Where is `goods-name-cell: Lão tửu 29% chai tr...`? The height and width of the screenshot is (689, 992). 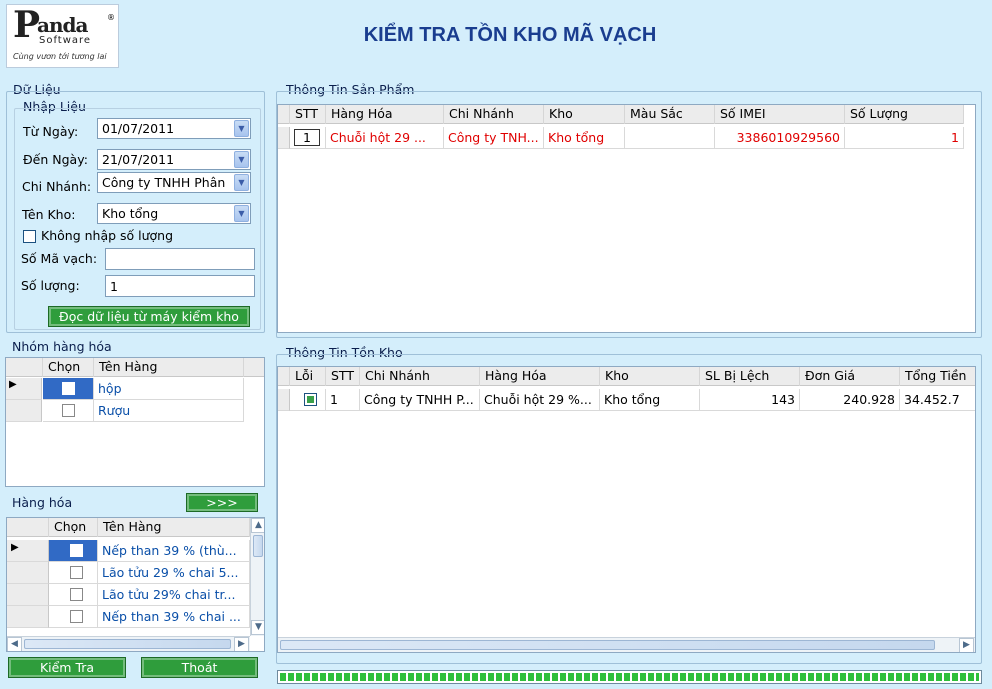
goods-name-cell: Lão tửu 29% chai tr... is located at coordinates (174, 595).